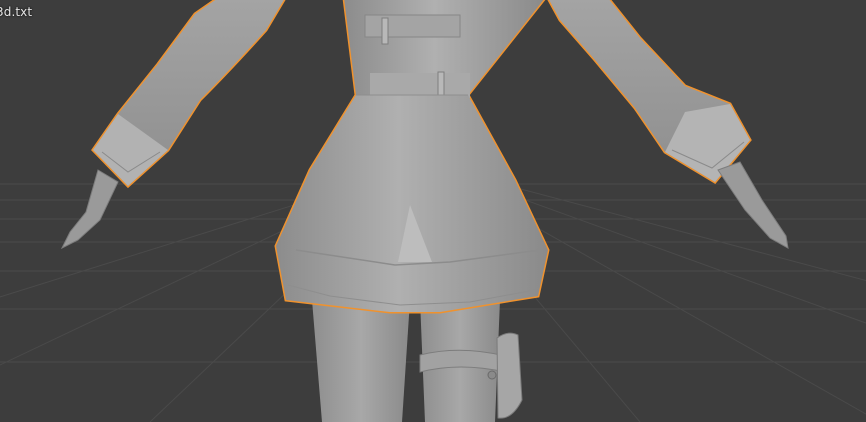  Describe the element at coordinates (16, 12) in the screenshot. I see `viewport-file-label: 3d.txt` at that location.